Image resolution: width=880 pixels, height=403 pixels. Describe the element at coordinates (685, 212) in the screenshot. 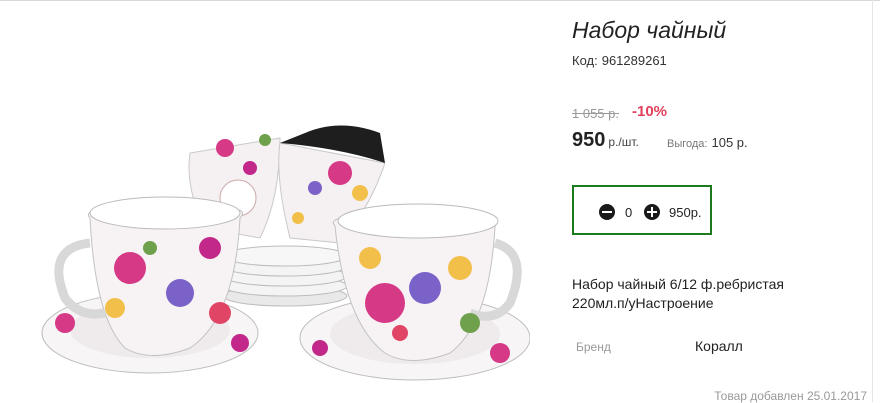

I see `quantity-total: 950р.` at that location.